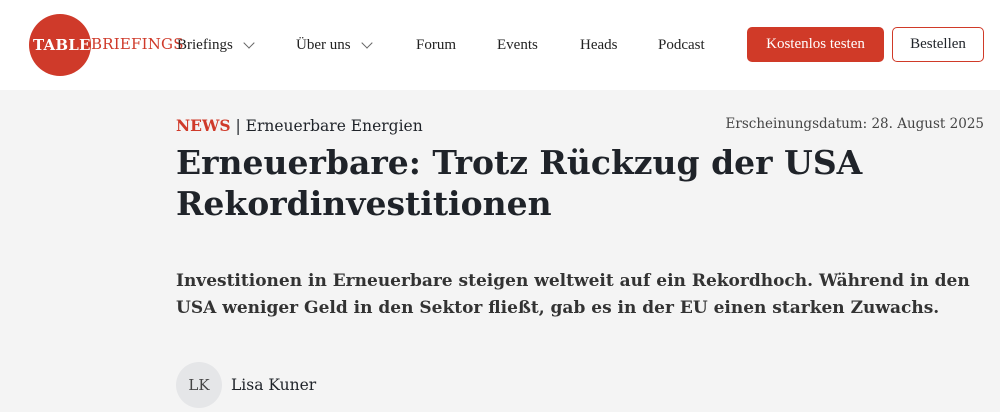 This screenshot has width=1000, height=412. I want to click on news-kicker: NEWS, so click(203, 125).